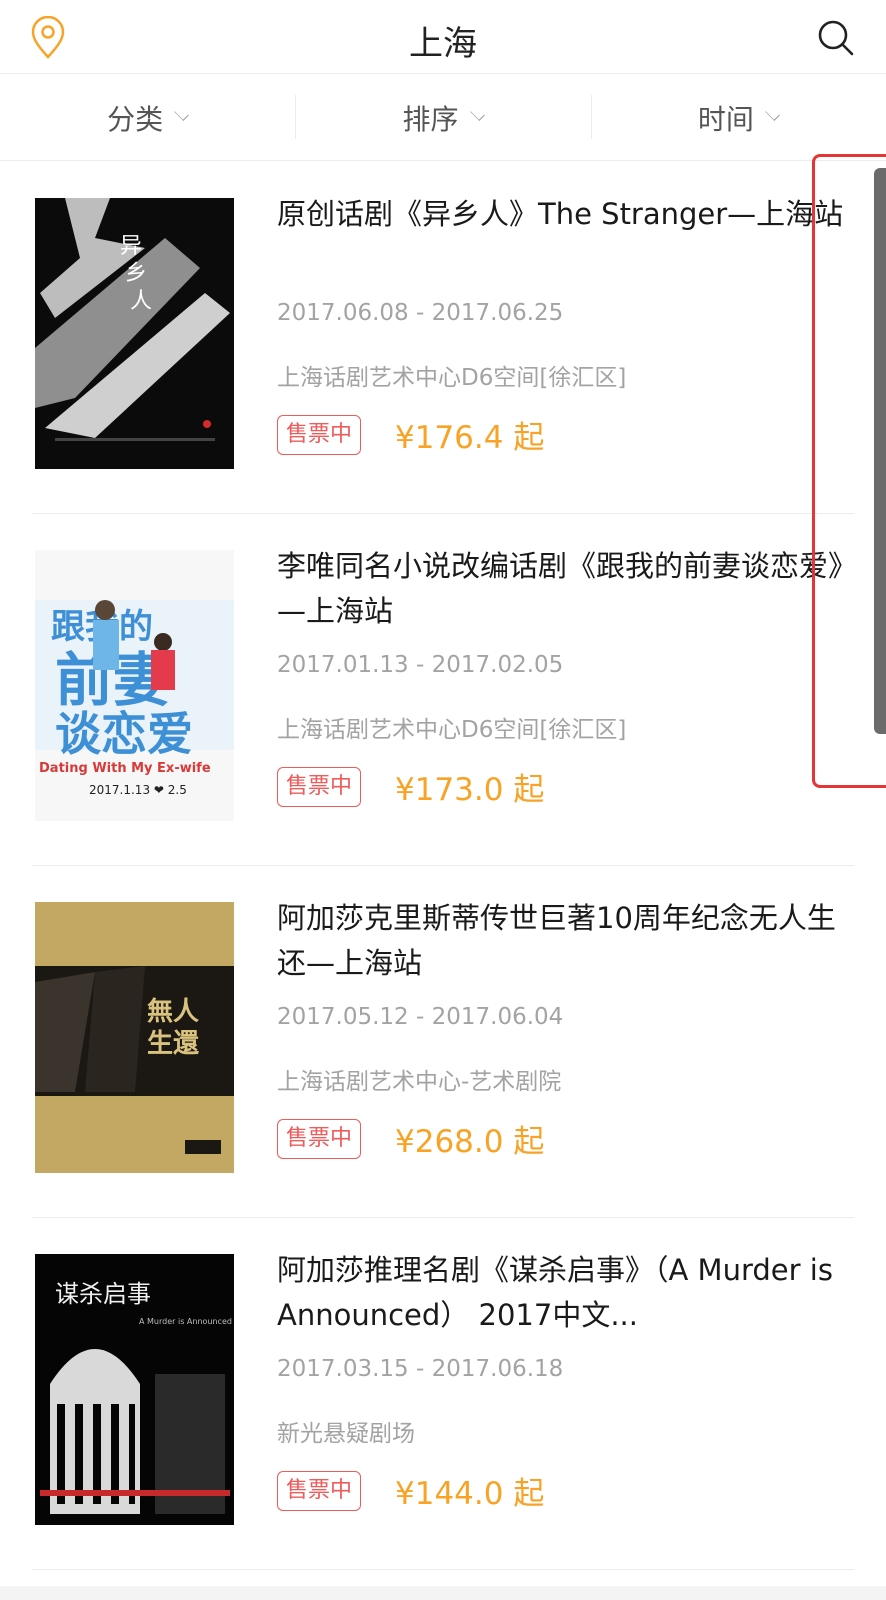 The height and width of the screenshot is (1600, 886). Describe the element at coordinates (443, 40) in the screenshot. I see `city-title: 上海` at that location.